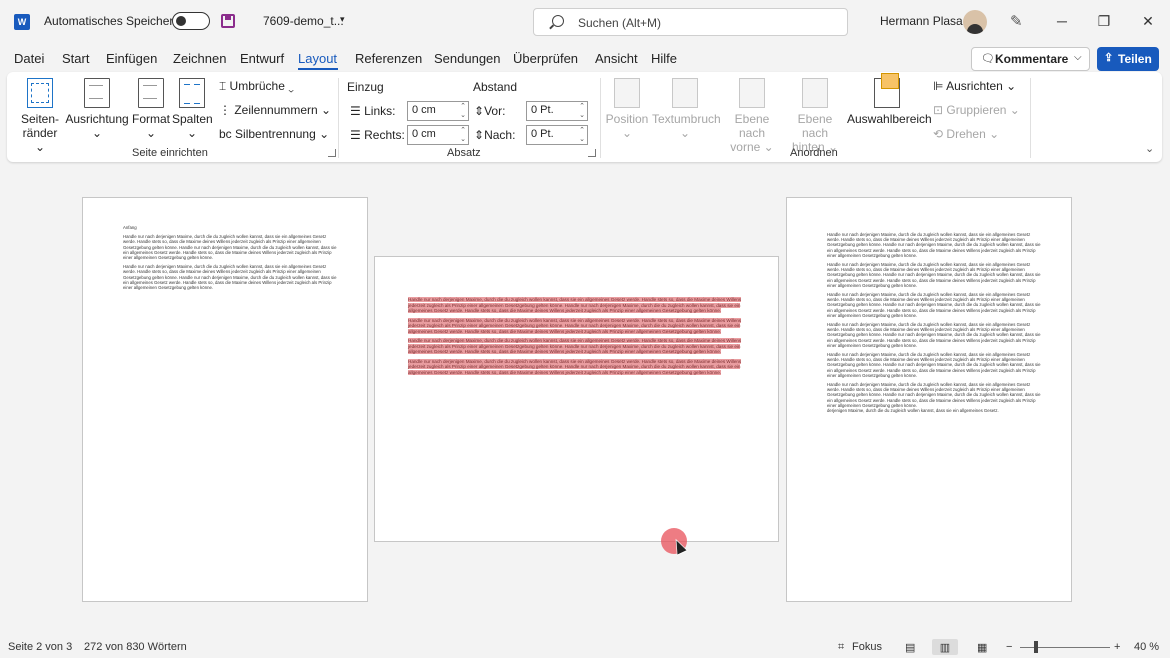 Image resolution: width=1170 pixels, height=658 pixels. Describe the element at coordinates (97, 119) in the screenshot. I see `orientation-label: Ausrichtung` at that location.